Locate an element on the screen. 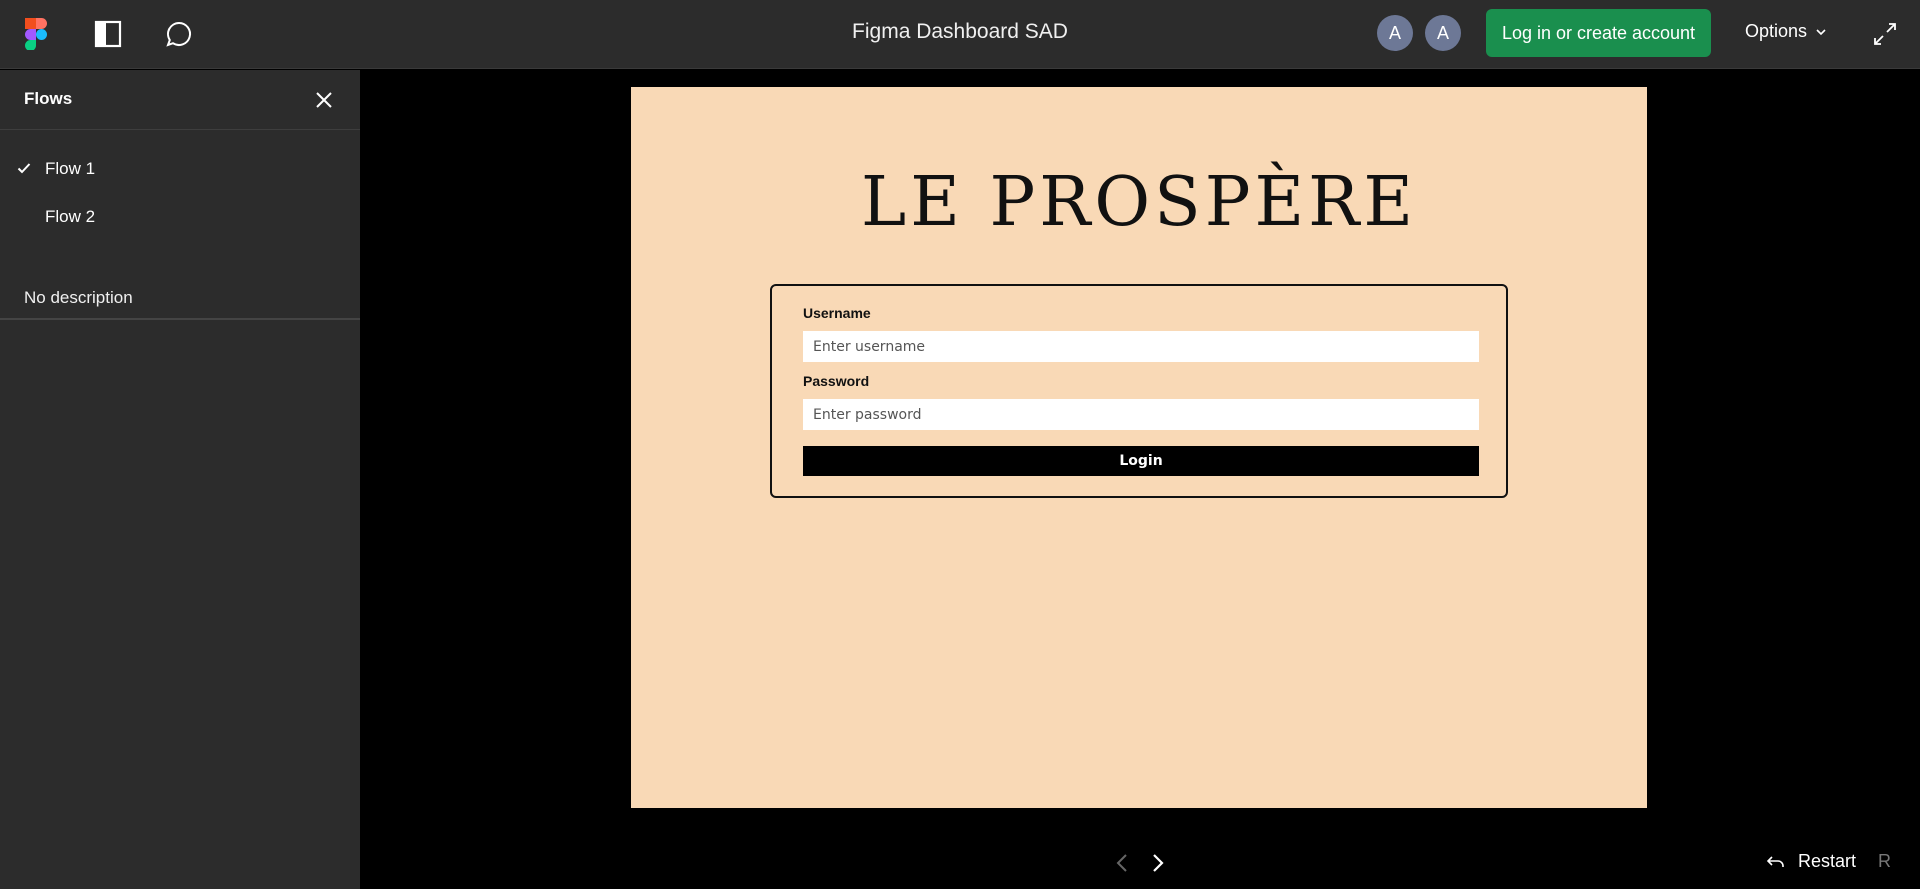 This screenshot has width=1920, height=889. restart-label: Restart is located at coordinates (1827, 861).